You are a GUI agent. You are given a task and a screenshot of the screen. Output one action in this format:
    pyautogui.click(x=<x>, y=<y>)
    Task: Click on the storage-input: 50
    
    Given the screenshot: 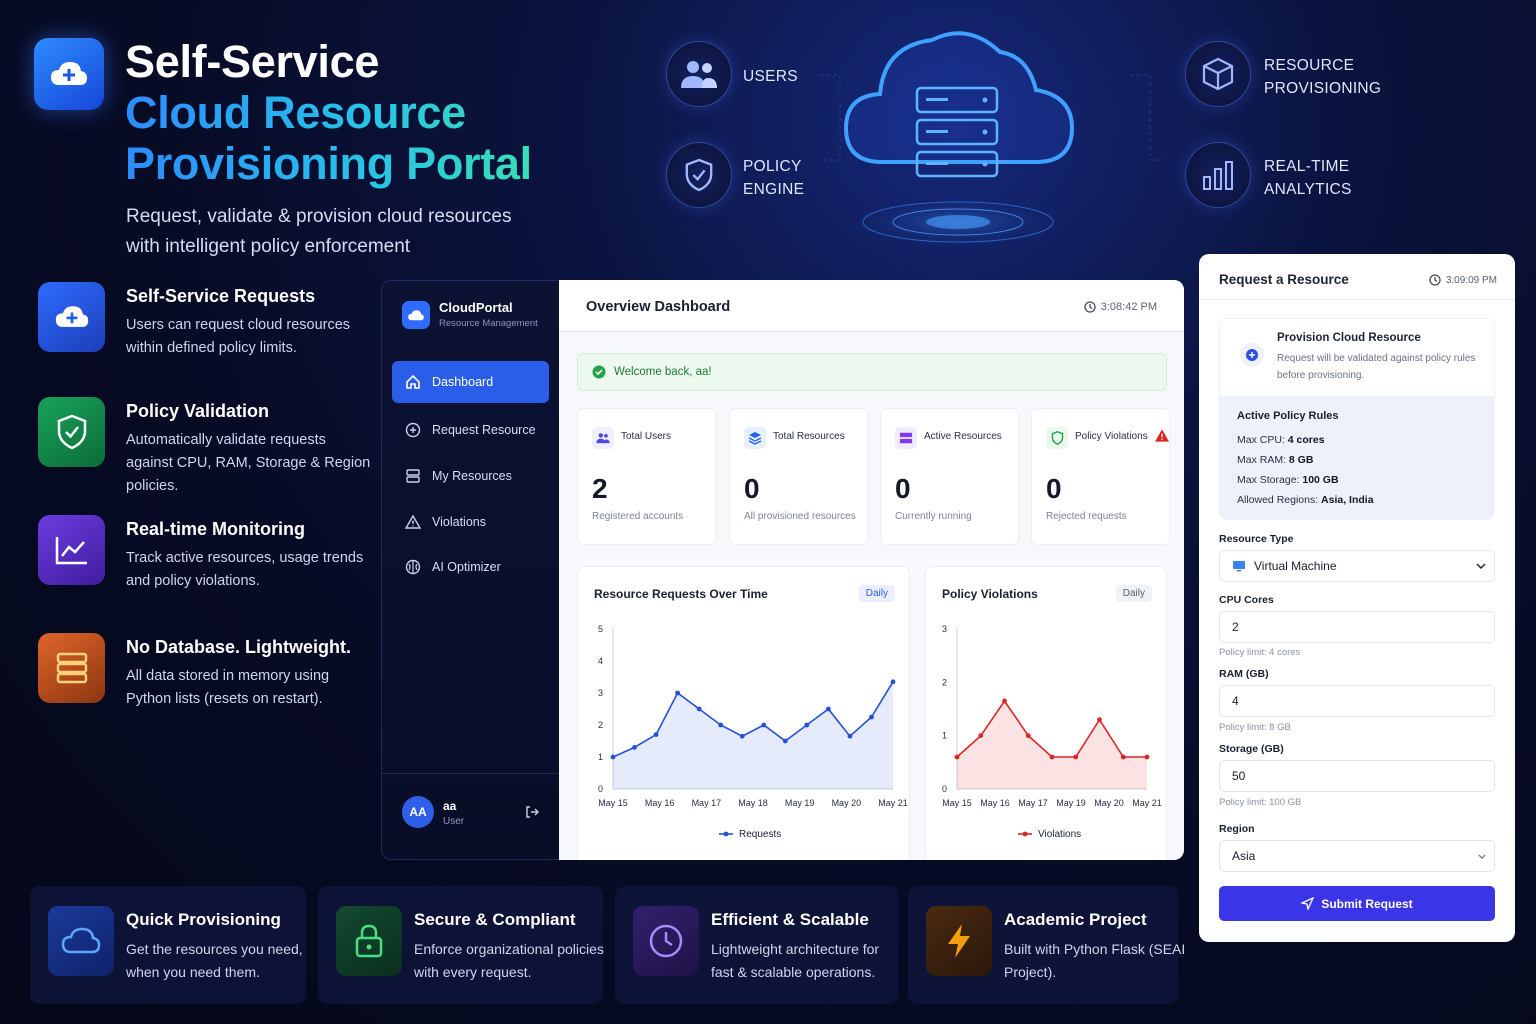 What is the action you would take?
    pyautogui.click(x=1357, y=776)
    